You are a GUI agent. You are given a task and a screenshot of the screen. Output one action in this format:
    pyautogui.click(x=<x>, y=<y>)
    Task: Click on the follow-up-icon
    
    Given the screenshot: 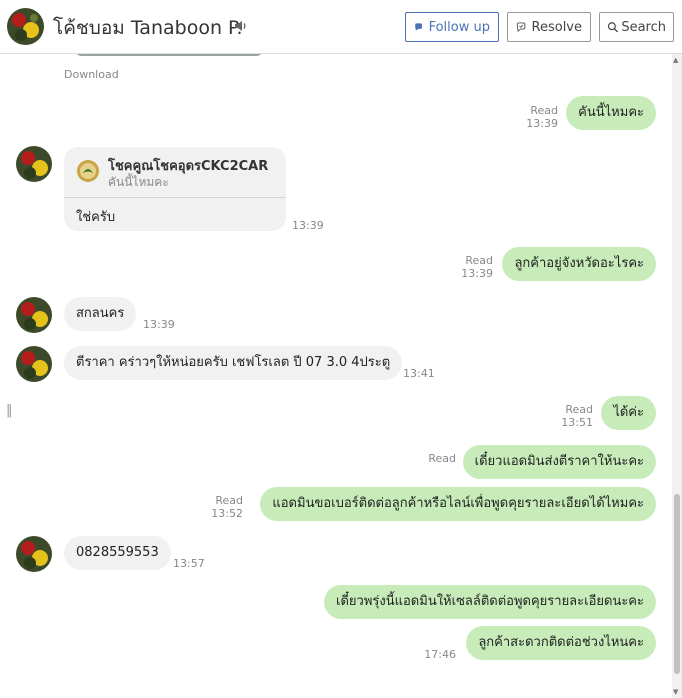 What is the action you would take?
    pyautogui.click(x=418, y=27)
    